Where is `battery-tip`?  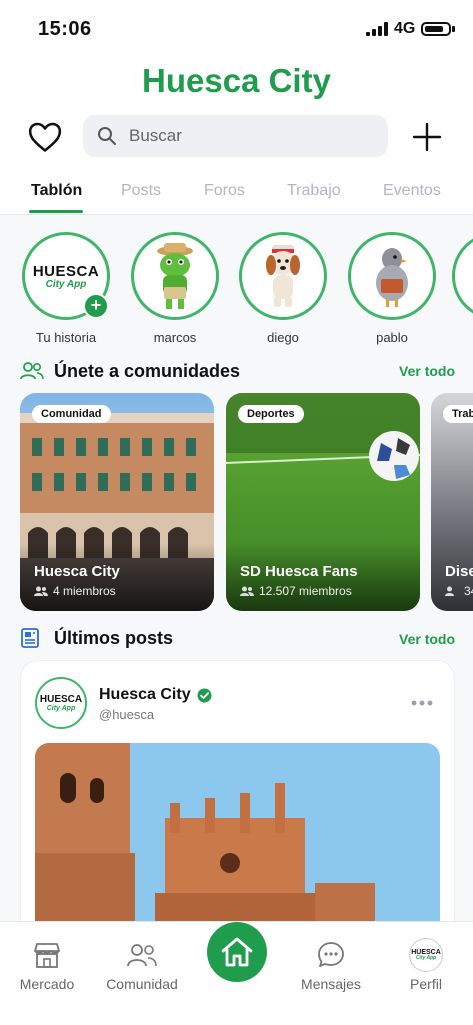
battery-tip is located at coordinates (453, 29).